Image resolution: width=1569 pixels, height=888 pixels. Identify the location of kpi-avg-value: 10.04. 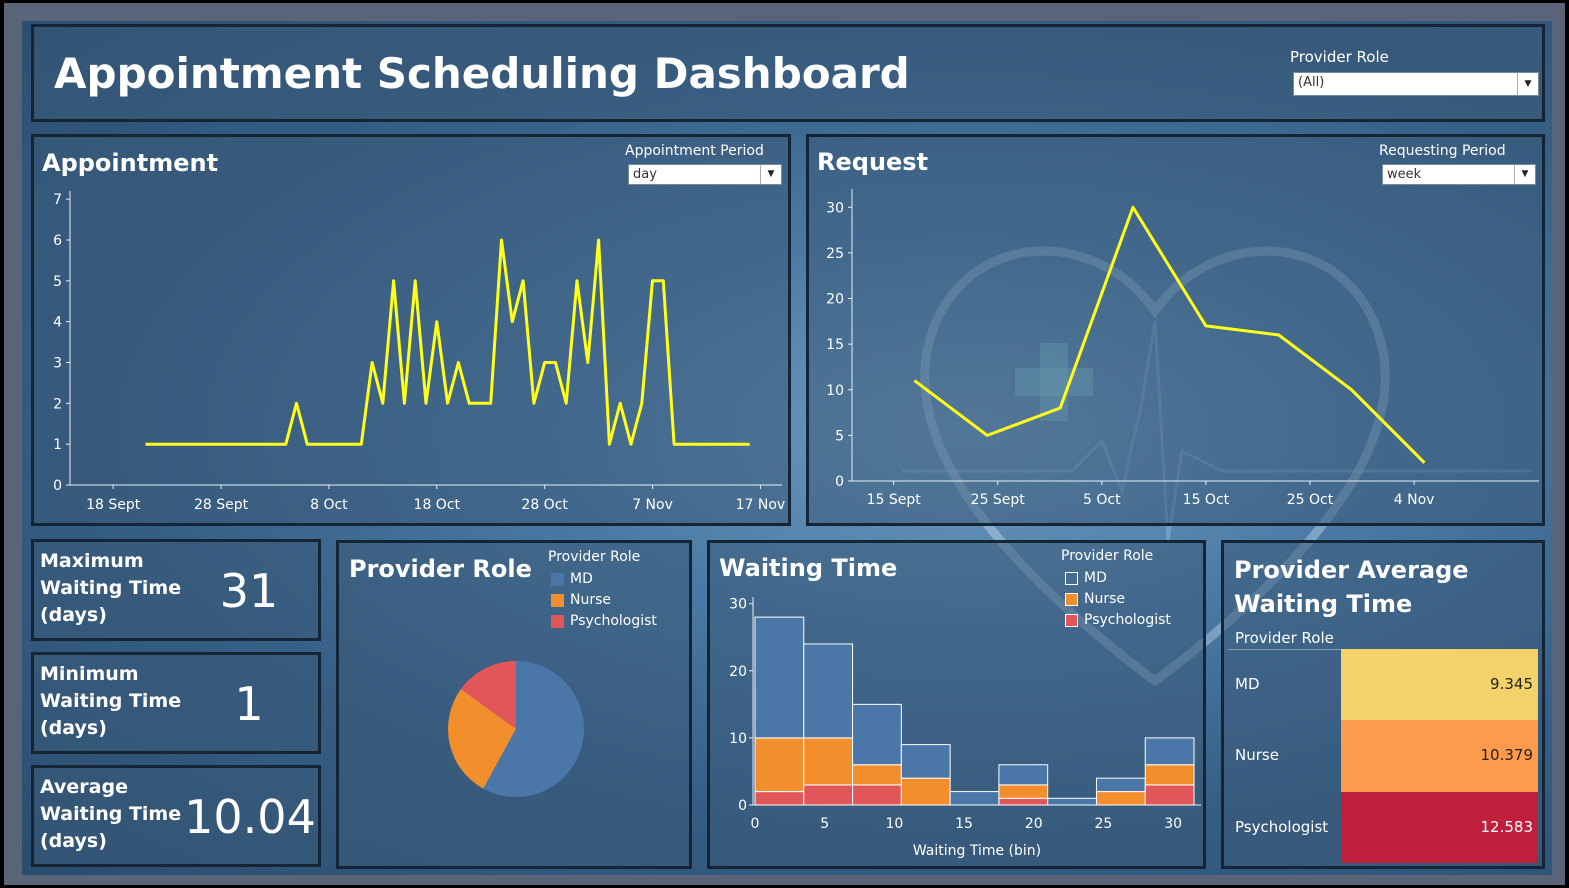
(250, 817).